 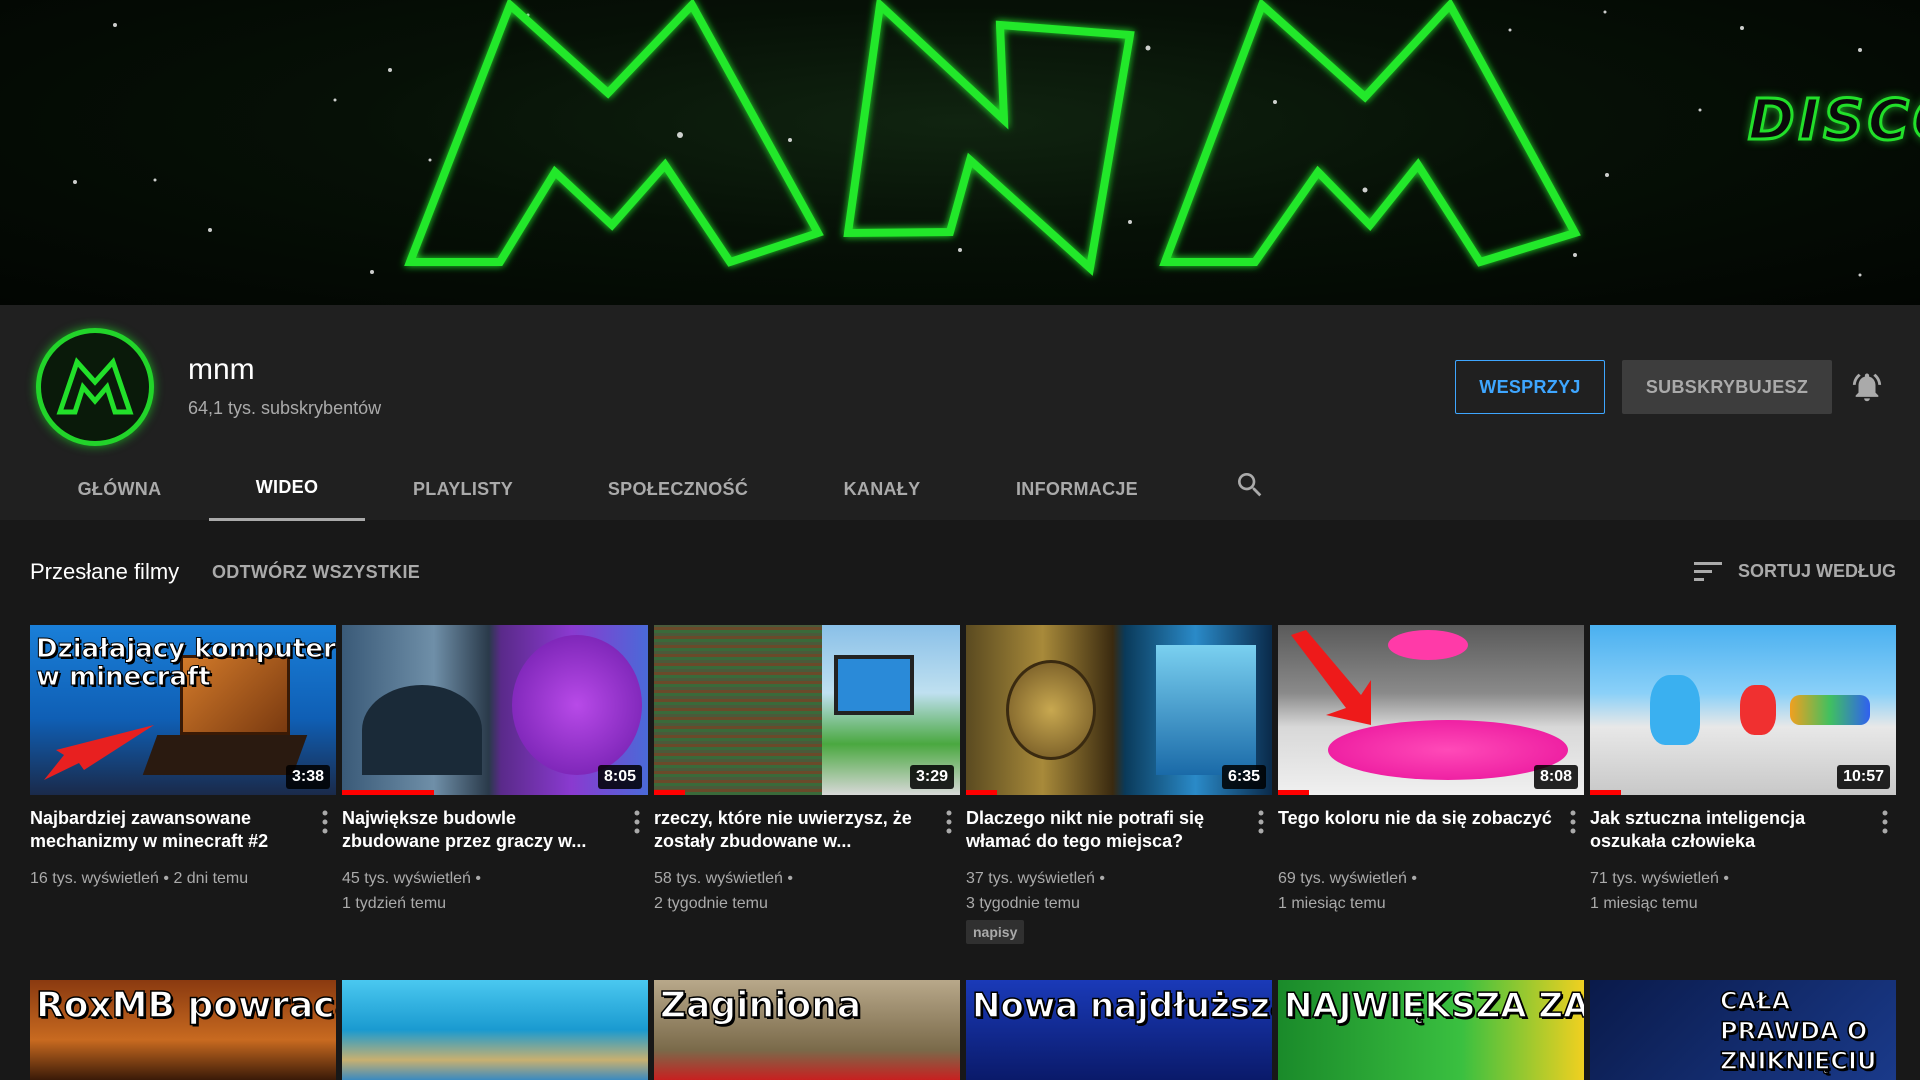 I want to click on bell-icon, so click(x=1867, y=387).